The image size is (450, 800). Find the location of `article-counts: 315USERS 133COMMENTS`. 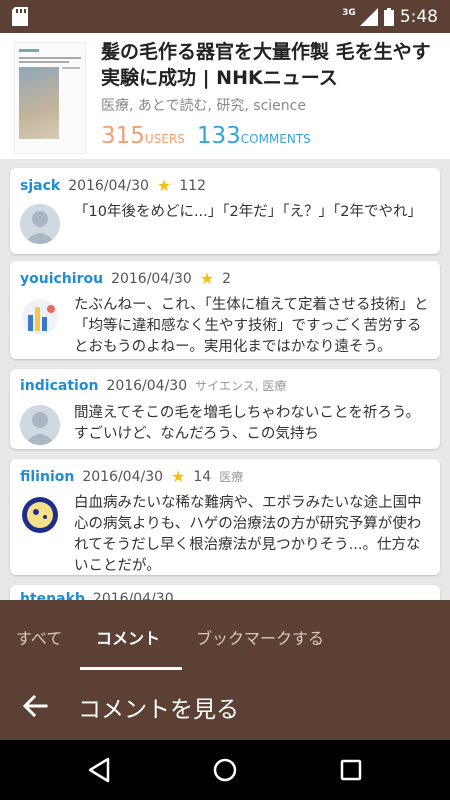

article-counts: 315USERS 133COMMENTS is located at coordinates (206, 136).